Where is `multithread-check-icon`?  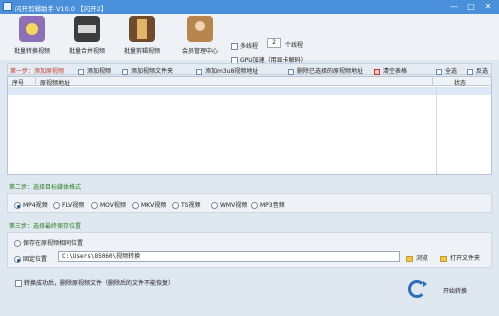
multithread-check-icon is located at coordinates (234, 46).